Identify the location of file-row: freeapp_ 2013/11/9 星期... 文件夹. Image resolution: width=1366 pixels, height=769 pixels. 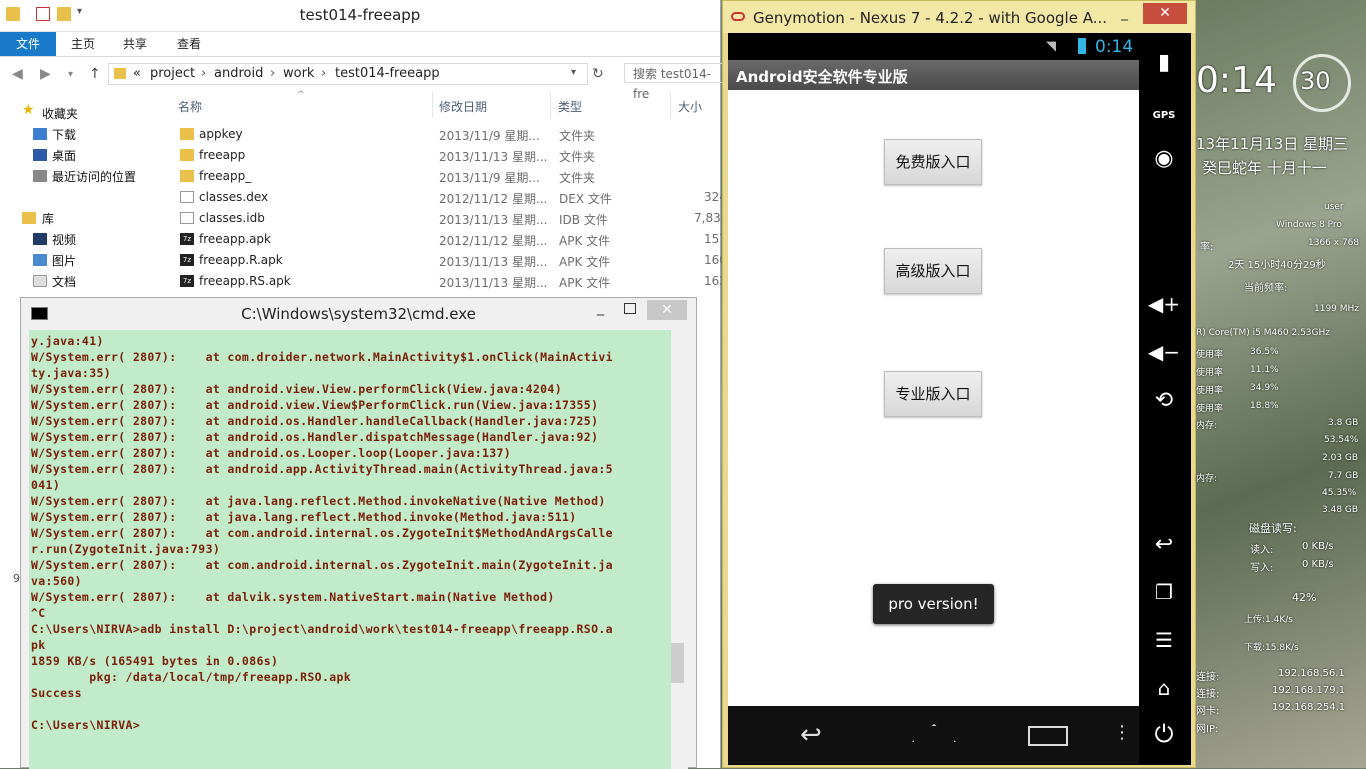
(445, 176).